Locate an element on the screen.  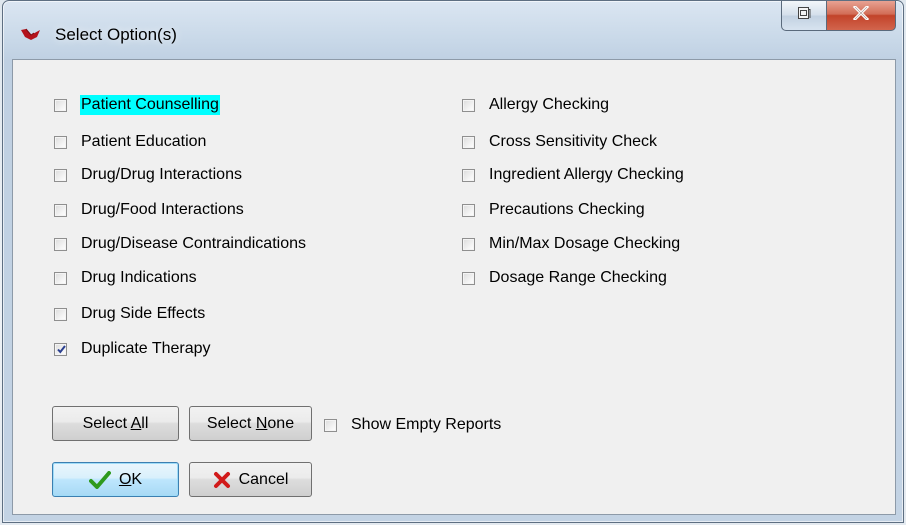
button-label: Cancel is located at coordinates (263, 479).